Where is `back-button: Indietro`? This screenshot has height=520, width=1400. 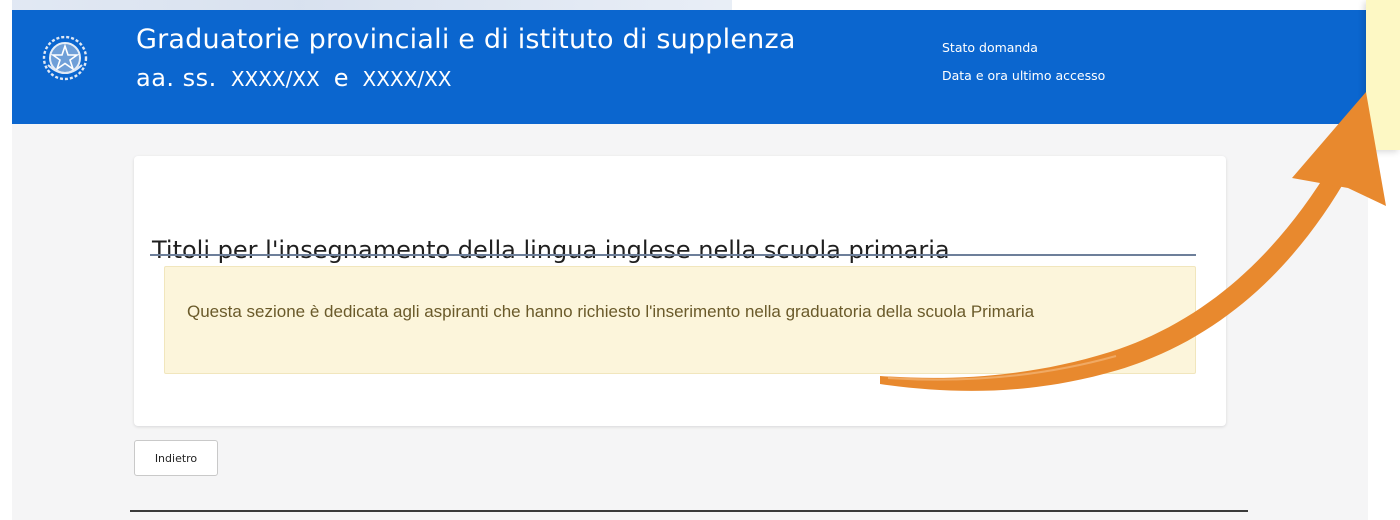
back-button: Indietro is located at coordinates (176, 458).